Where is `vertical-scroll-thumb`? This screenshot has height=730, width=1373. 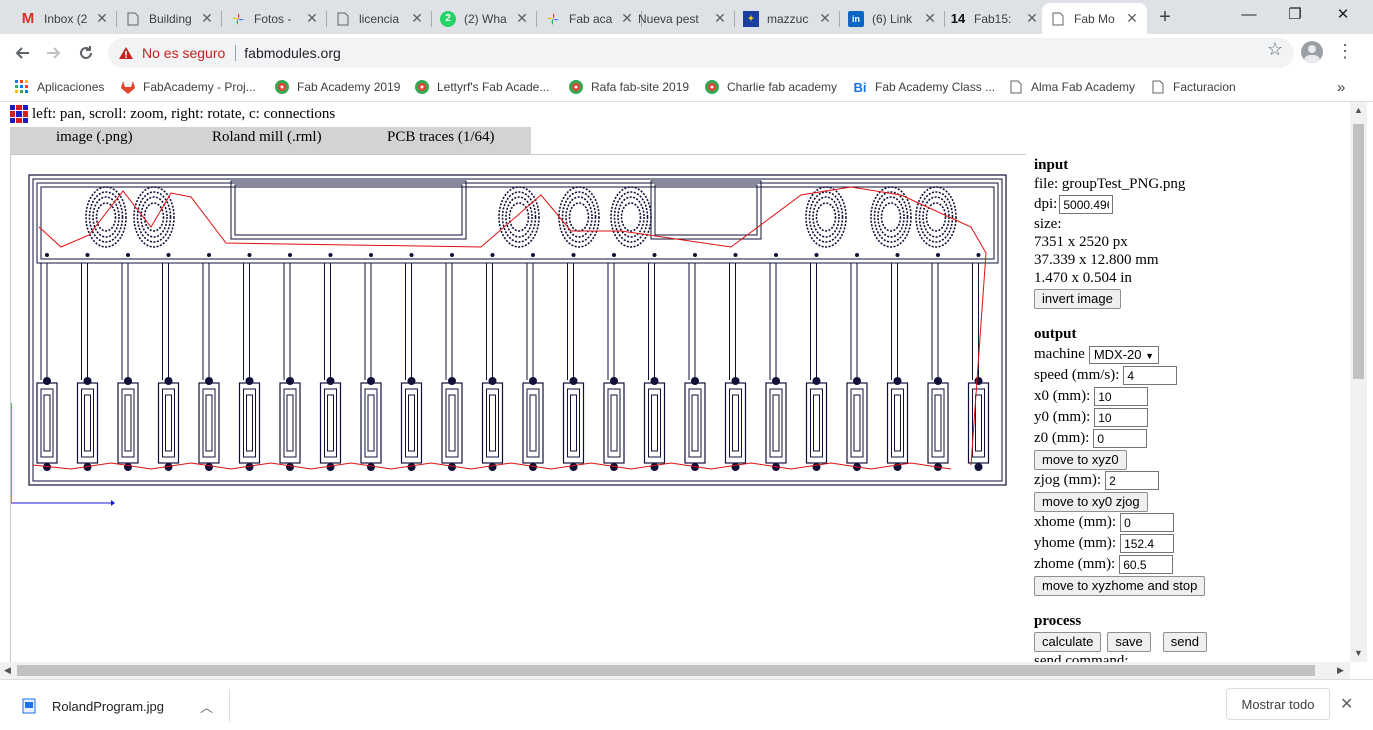 vertical-scroll-thumb is located at coordinates (1358, 251).